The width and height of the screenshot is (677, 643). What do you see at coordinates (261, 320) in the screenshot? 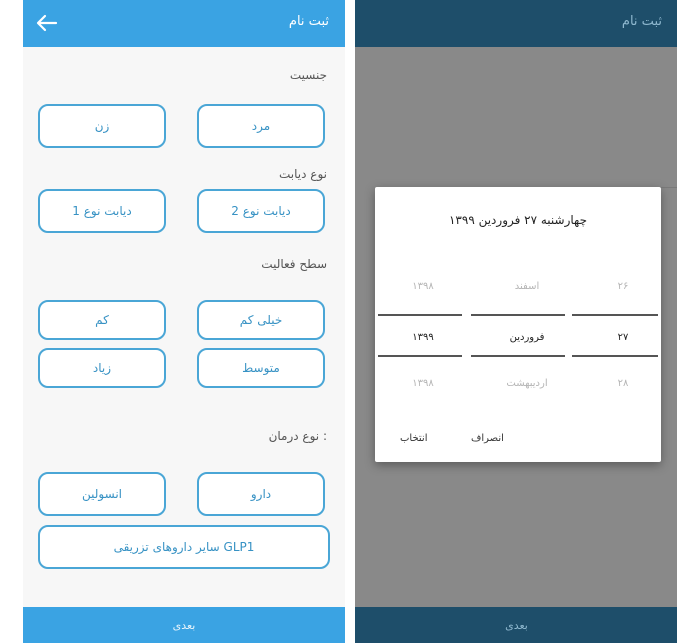
I see `activity-very-low-button: خیلی کم` at bounding box center [261, 320].